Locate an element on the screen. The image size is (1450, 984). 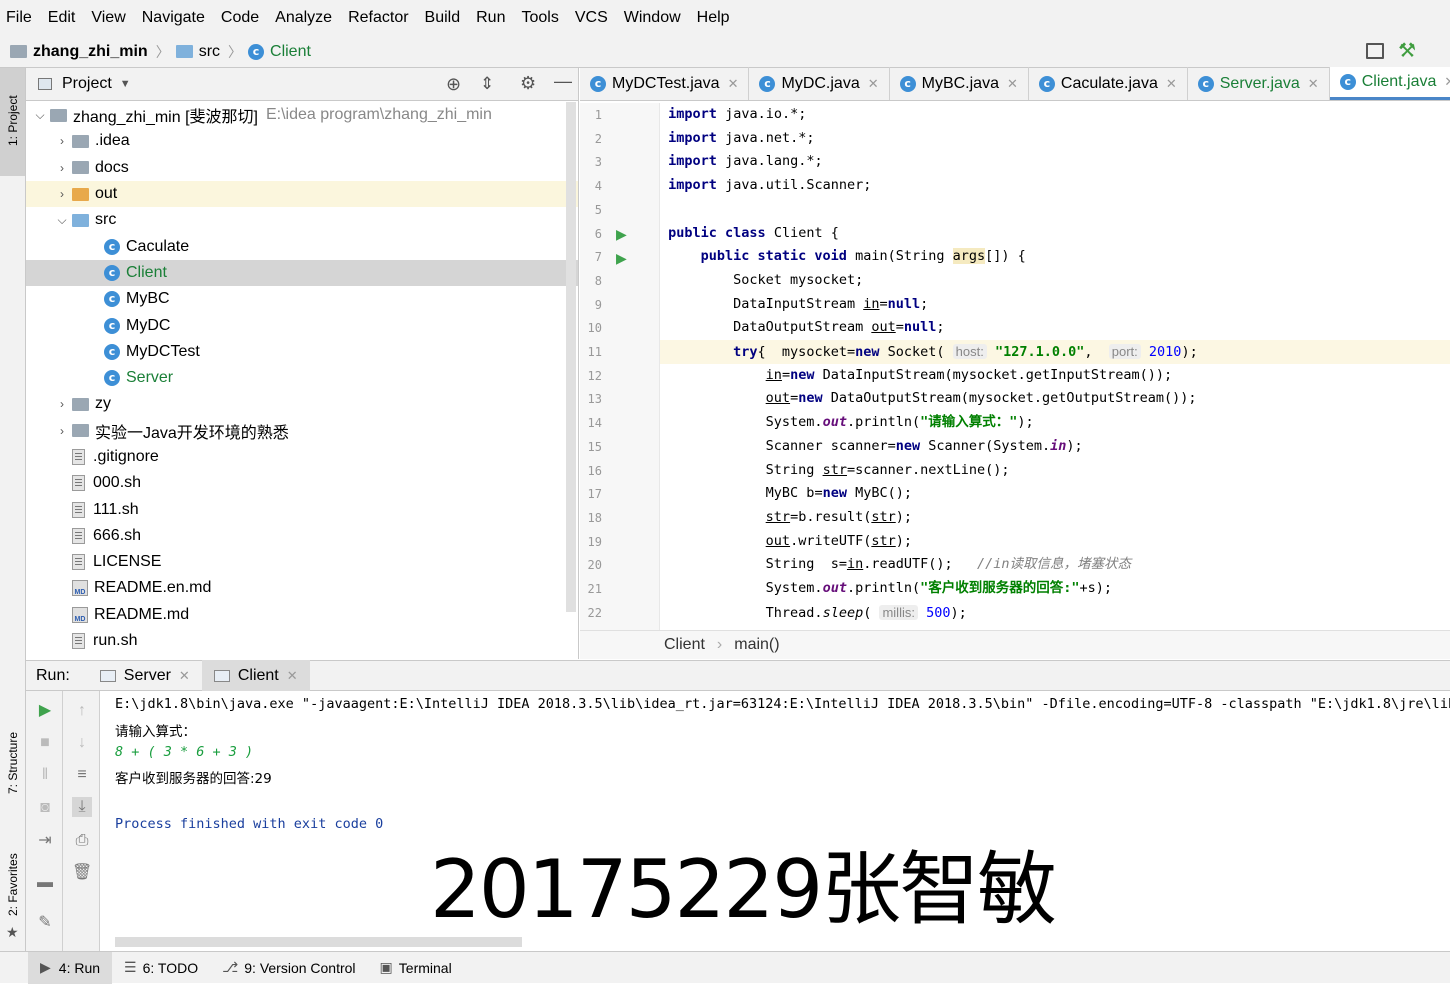
tree-item: c MyBC is located at coordinates (302, 299).